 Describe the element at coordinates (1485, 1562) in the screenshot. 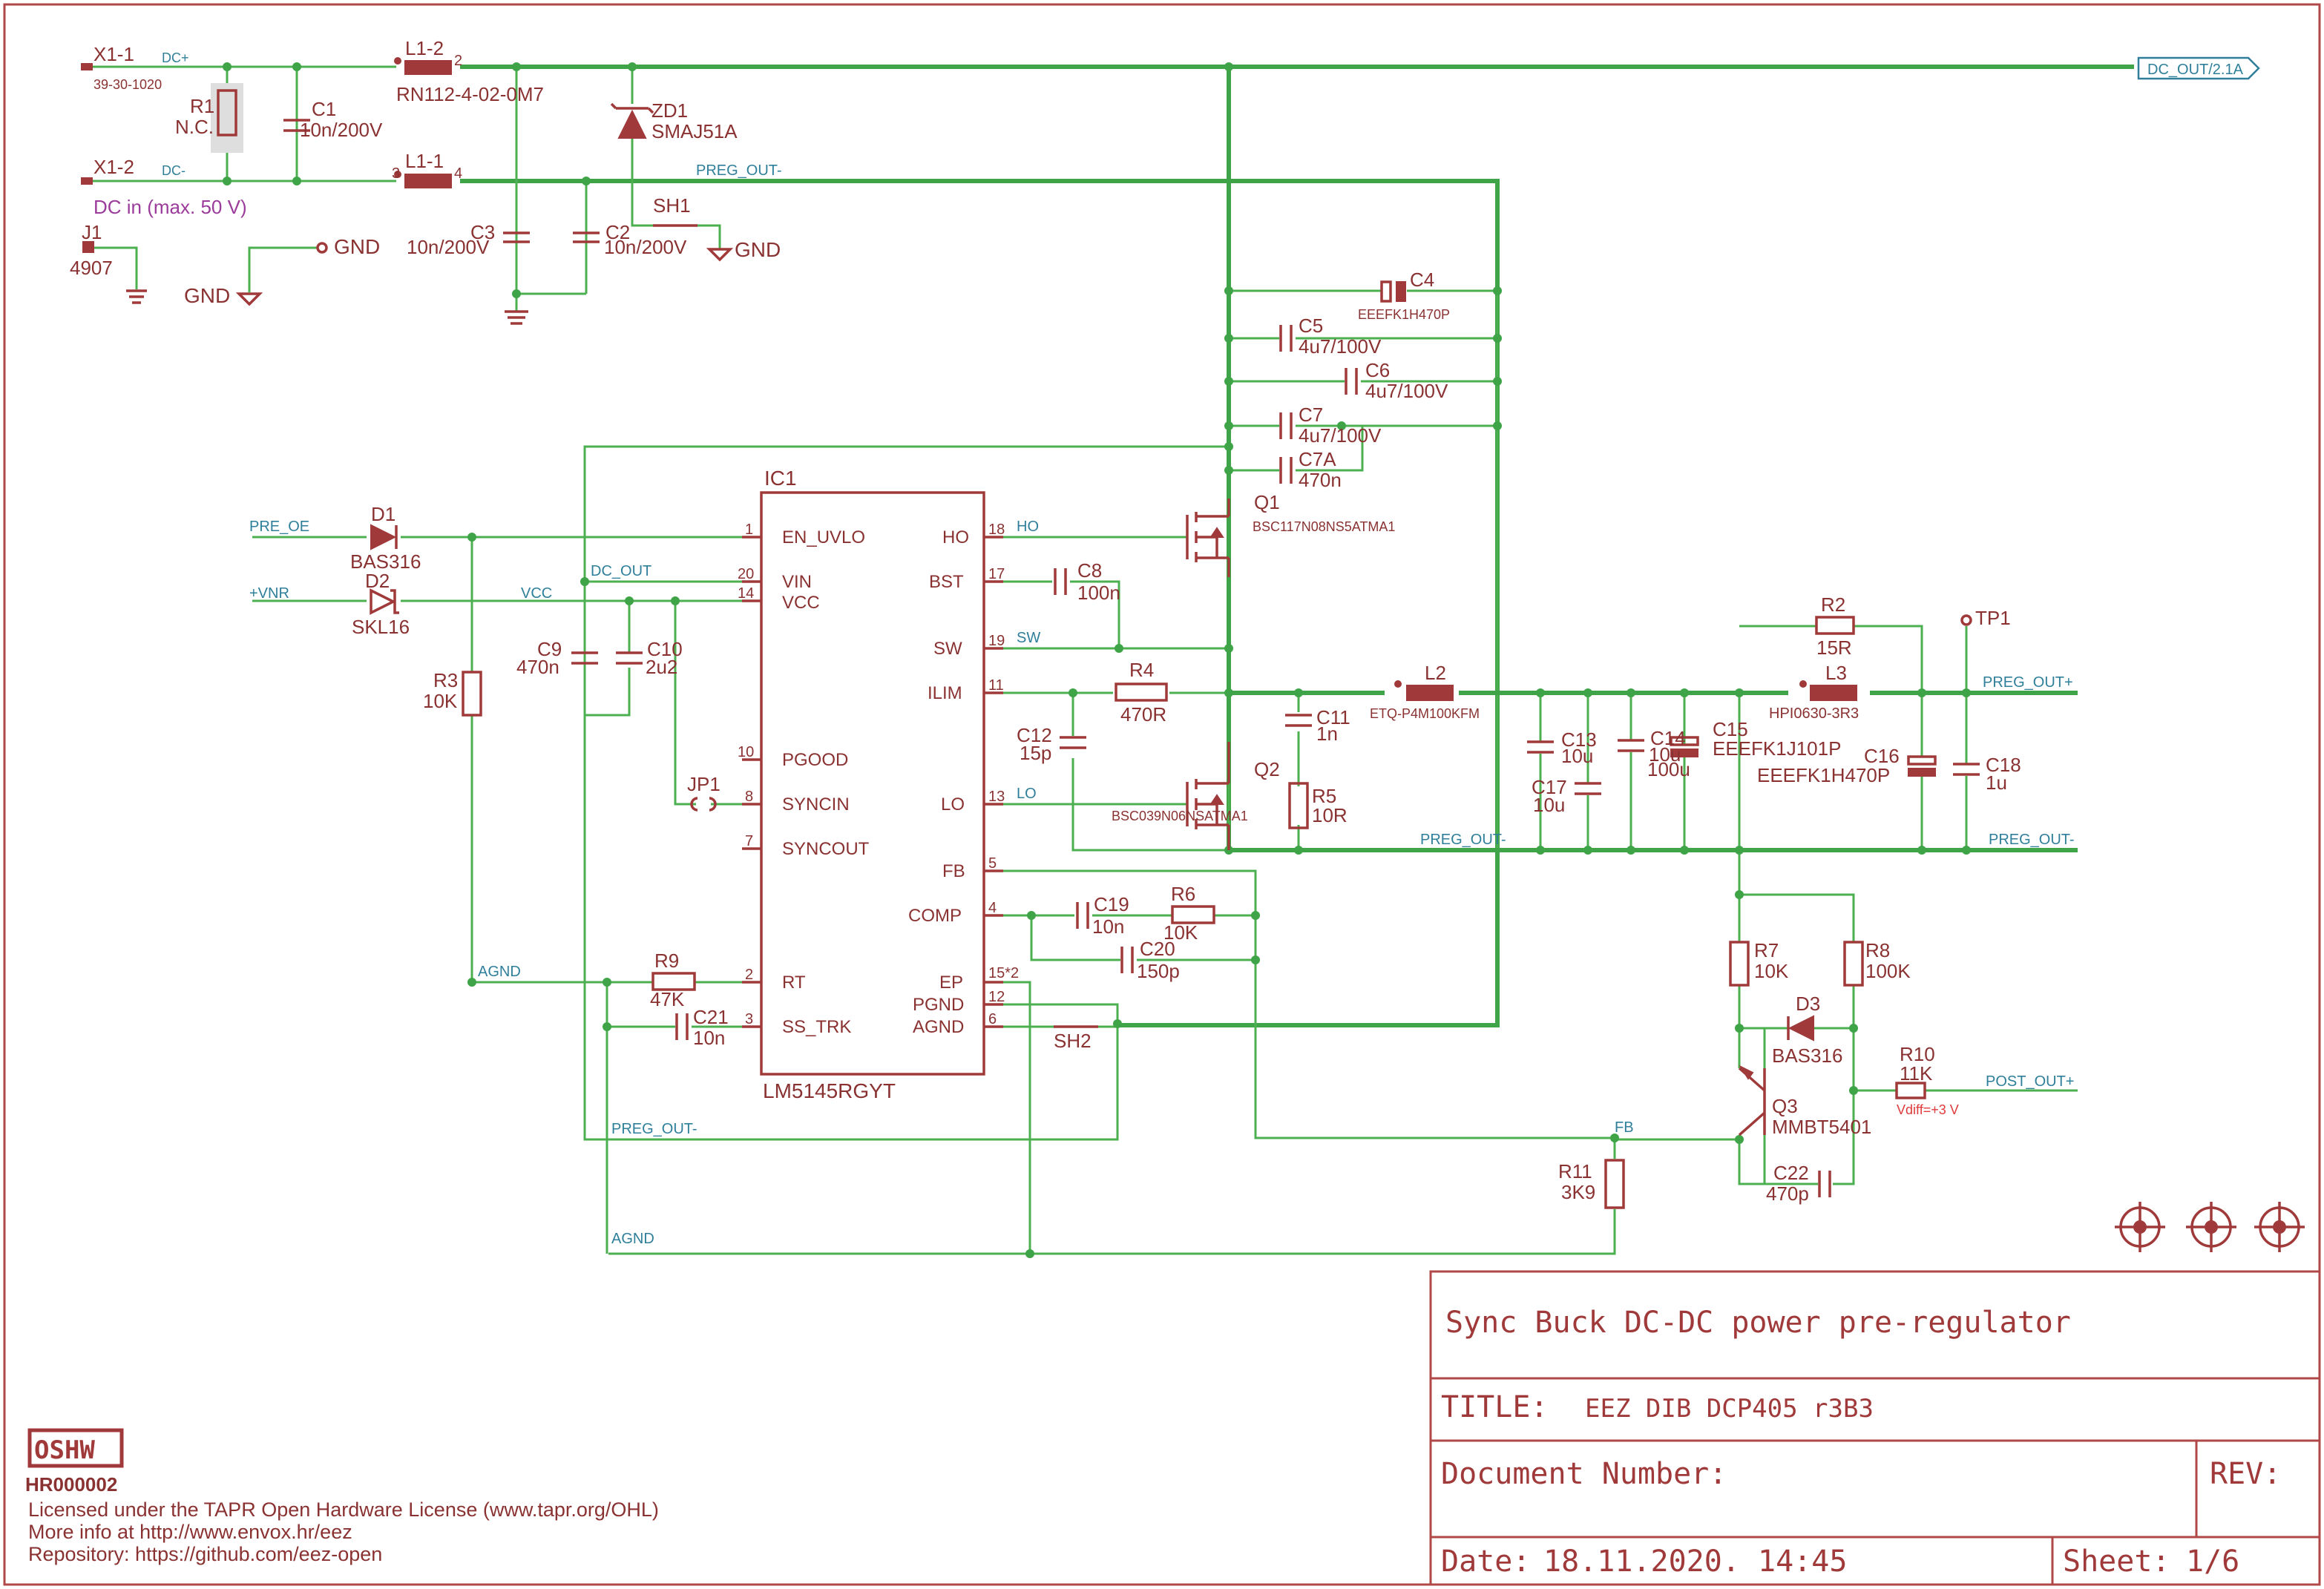

I see `date-label: Date:` at that location.